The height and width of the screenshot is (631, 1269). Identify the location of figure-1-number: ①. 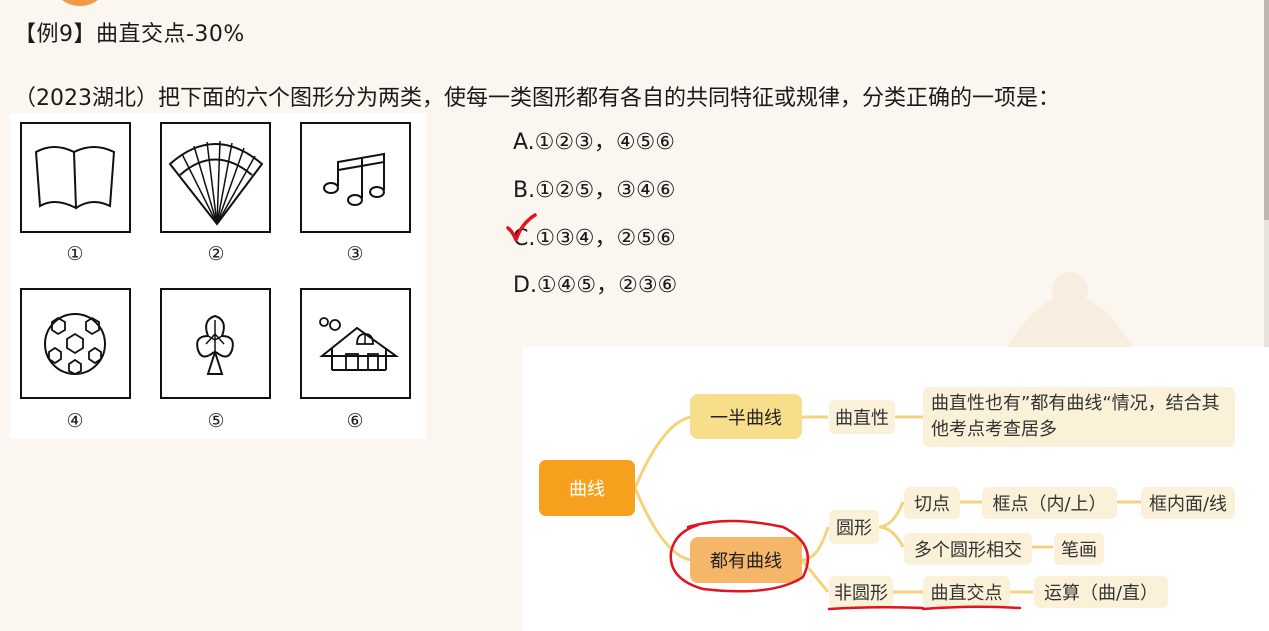
(75, 254).